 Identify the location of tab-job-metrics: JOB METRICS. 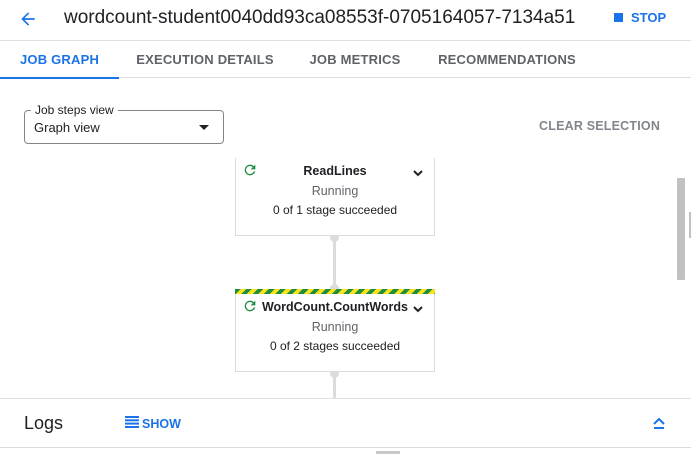
(355, 59).